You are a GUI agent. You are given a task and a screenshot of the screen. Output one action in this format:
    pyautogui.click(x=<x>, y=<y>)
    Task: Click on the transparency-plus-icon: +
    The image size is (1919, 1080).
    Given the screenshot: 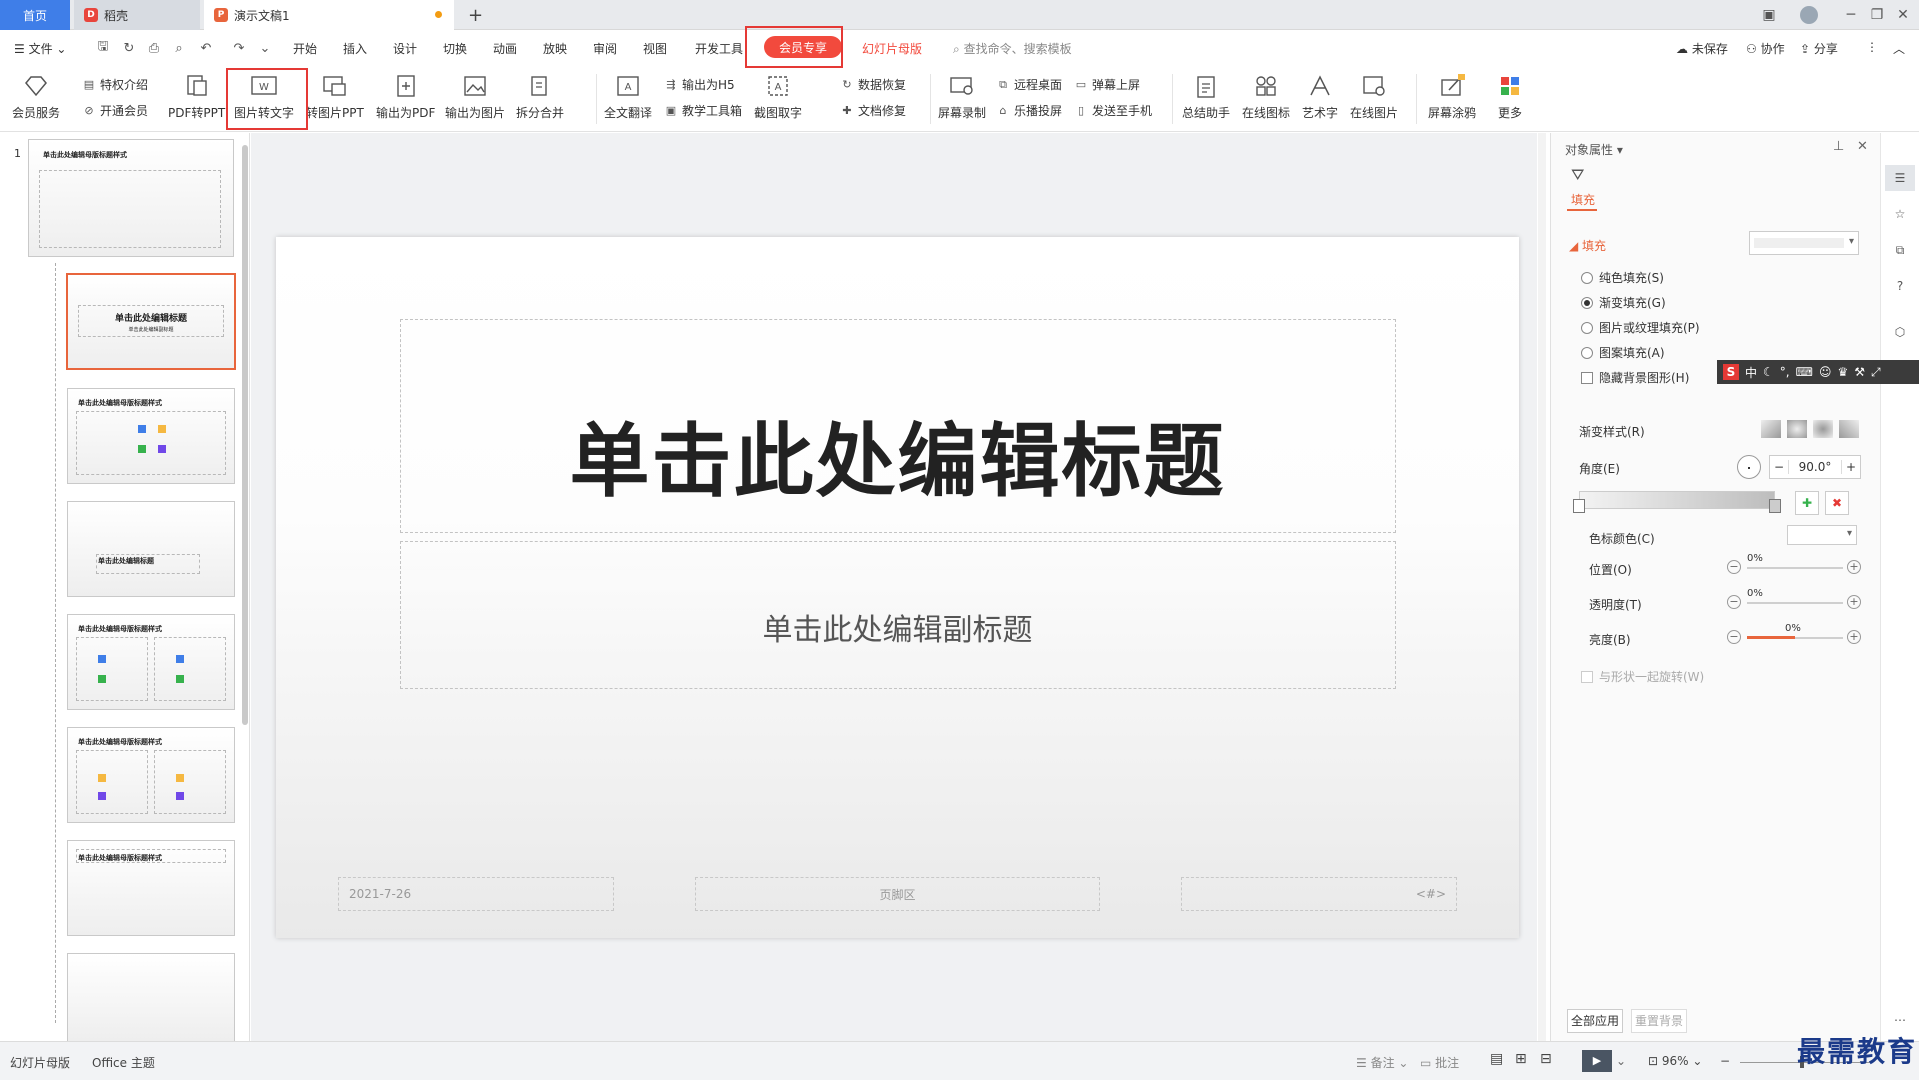 What is the action you would take?
    pyautogui.click(x=1854, y=602)
    